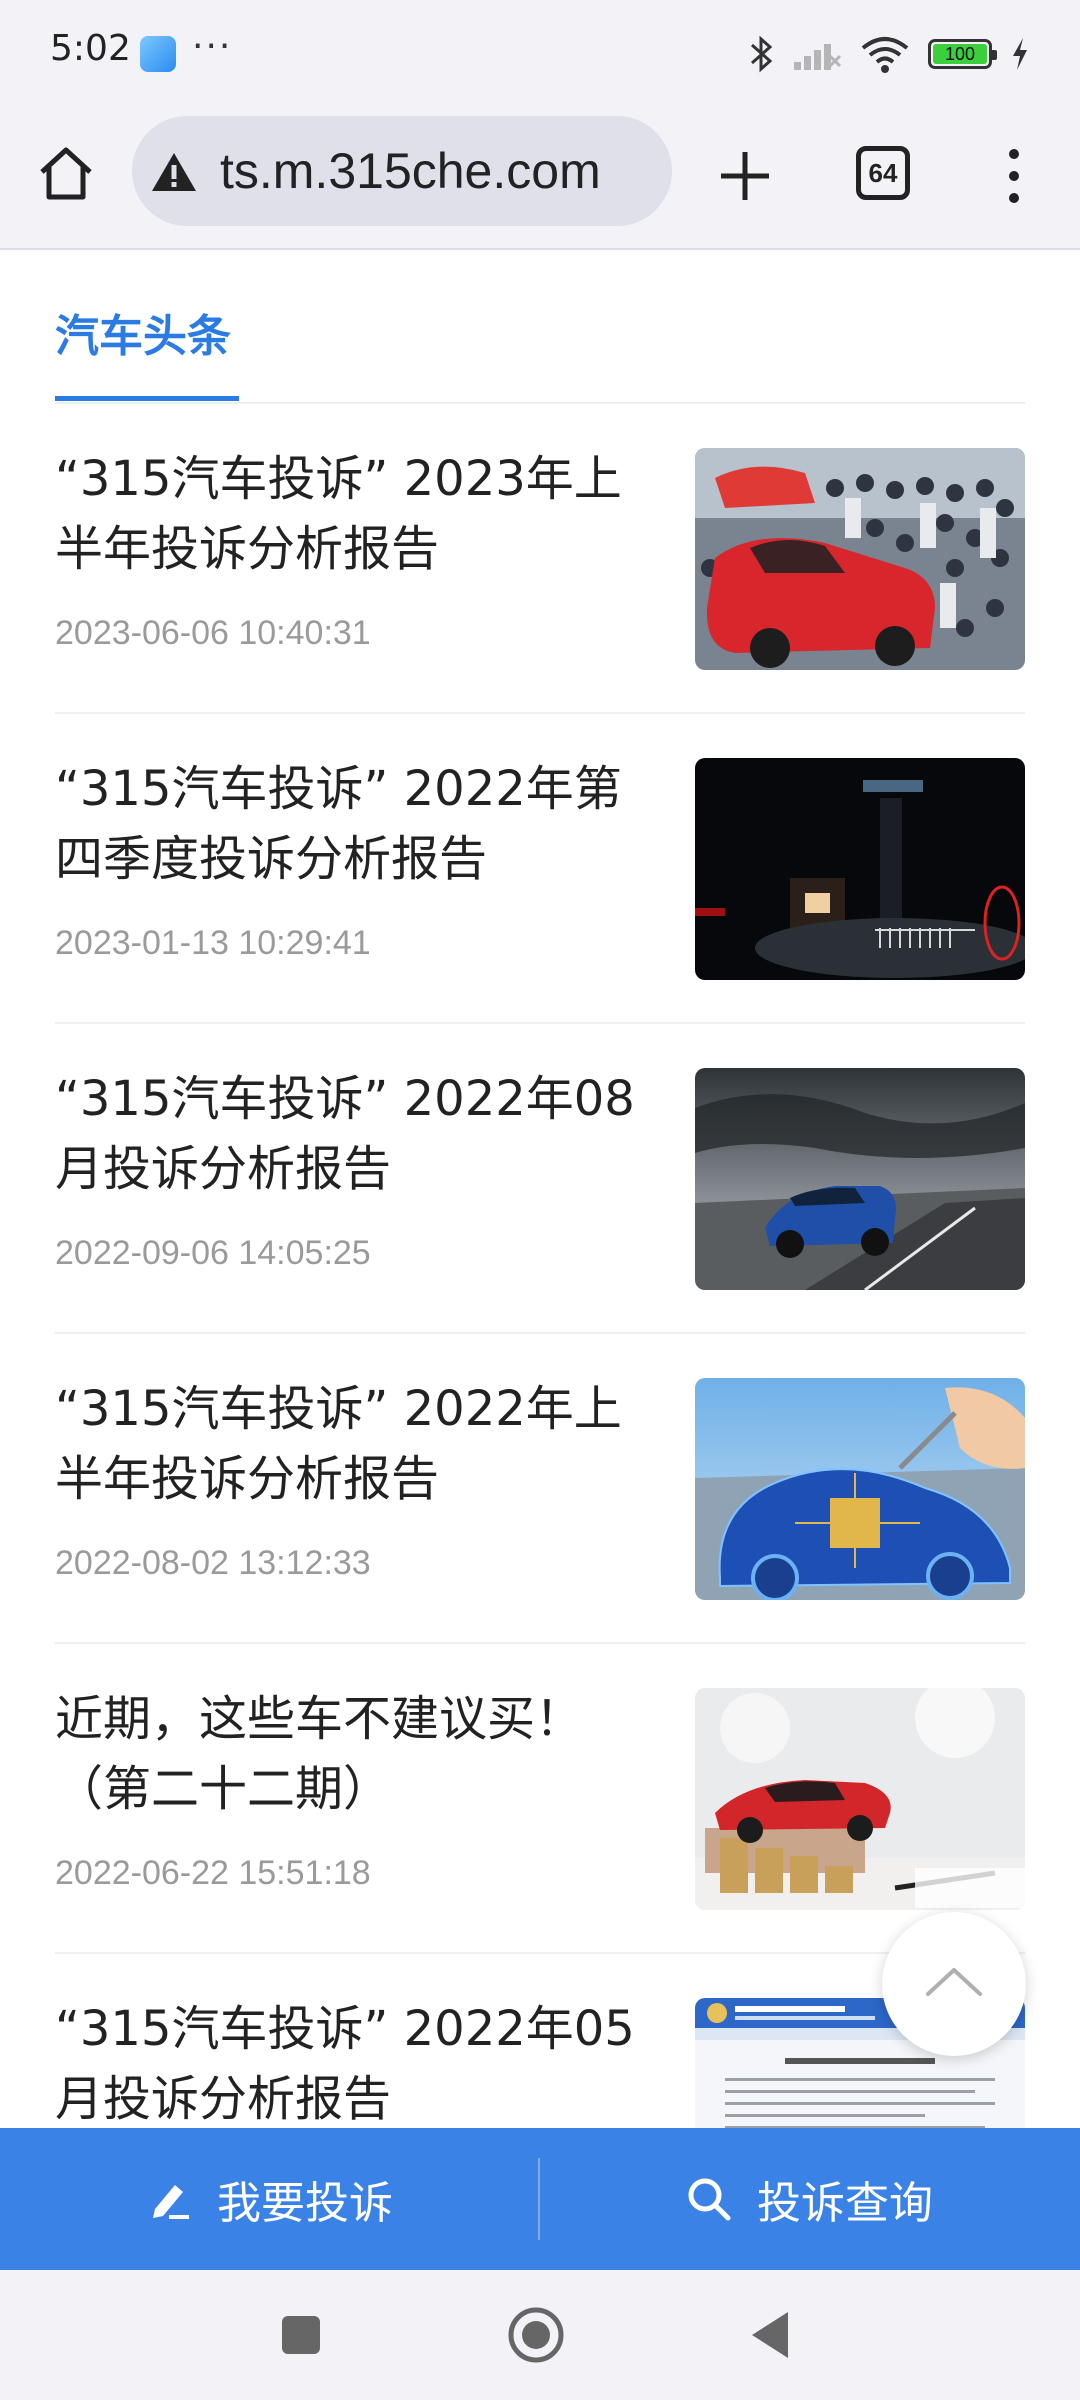  I want to click on home-icon, so click(66, 174).